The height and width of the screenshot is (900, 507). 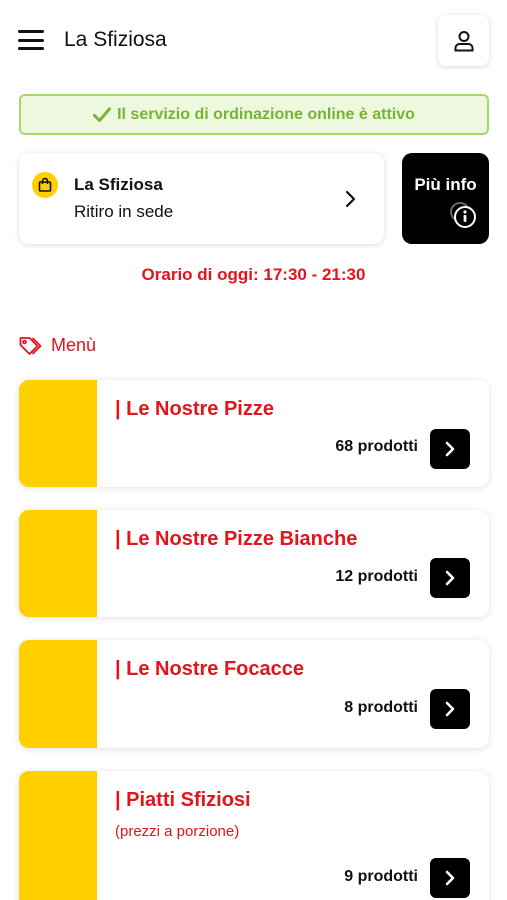 What do you see at coordinates (254, 433) in the screenshot?
I see `category-card: | Le Nostre Pizze 68 prodotti` at bounding box center [254, 433].